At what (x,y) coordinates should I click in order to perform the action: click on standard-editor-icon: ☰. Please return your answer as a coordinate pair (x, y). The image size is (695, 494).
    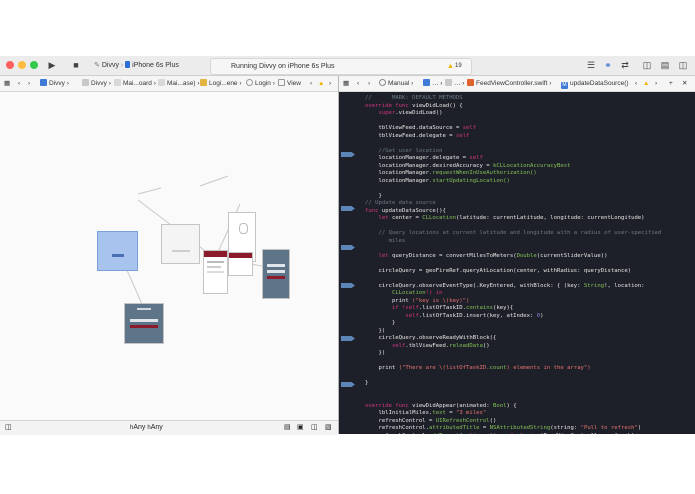
    Looking at the image, I should click on (591, 65).